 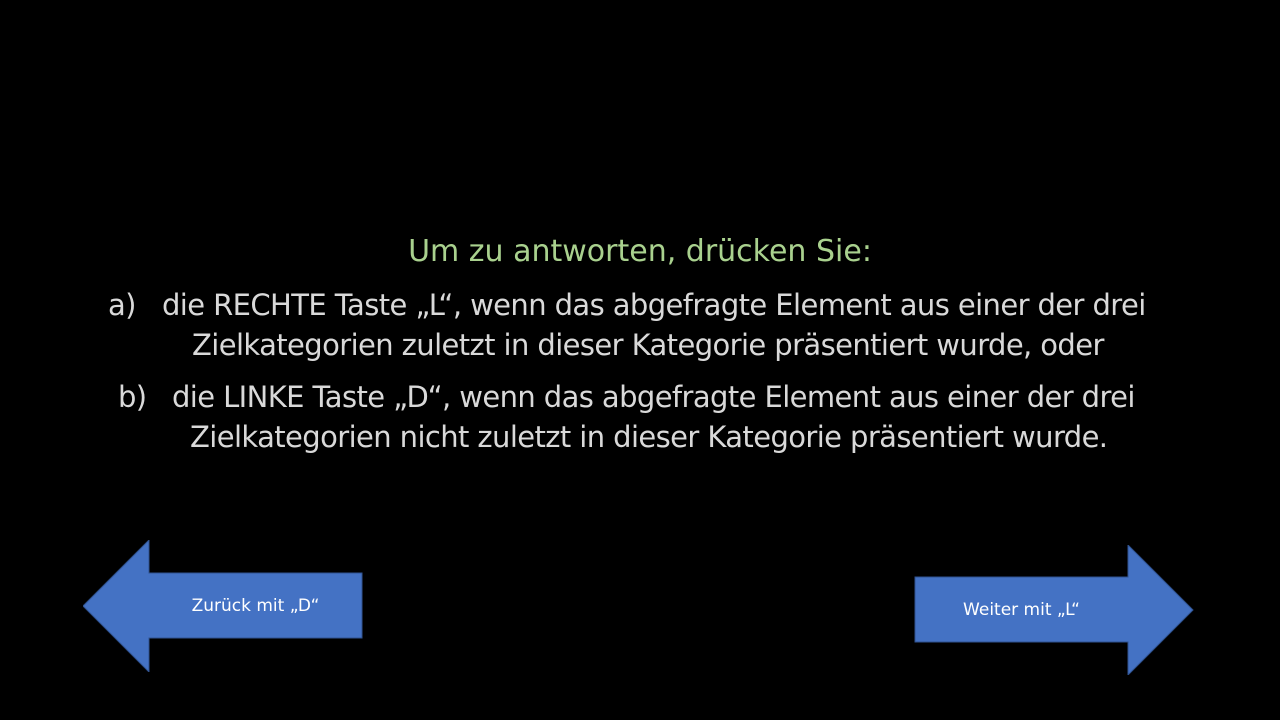 I want to click on back-arrow-label: Zurück mit „D“, so click(x=255, y=606).